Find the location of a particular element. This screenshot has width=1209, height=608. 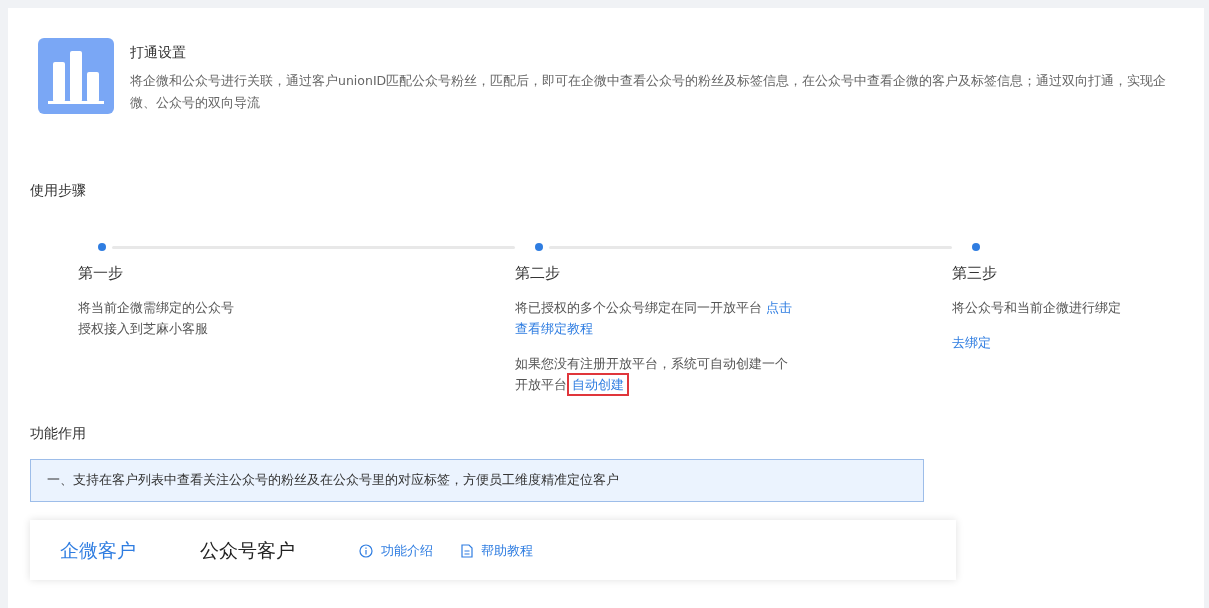

bar-chart-logo-icon is located at coordinates (76, 76).